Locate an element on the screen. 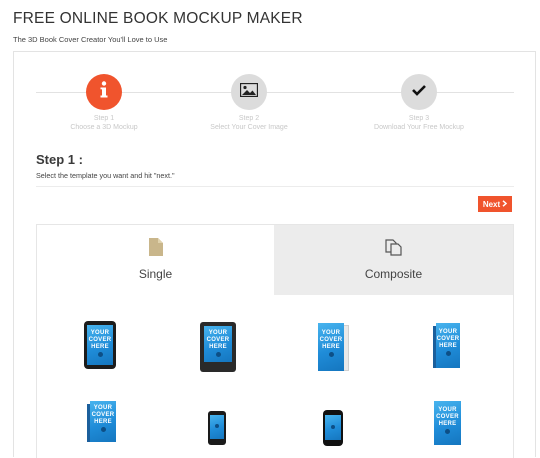 The height and width of the screenshot is (458, 540). step-3: Step 3 Download Your Free Mockup is located at coordinates (419, 102).